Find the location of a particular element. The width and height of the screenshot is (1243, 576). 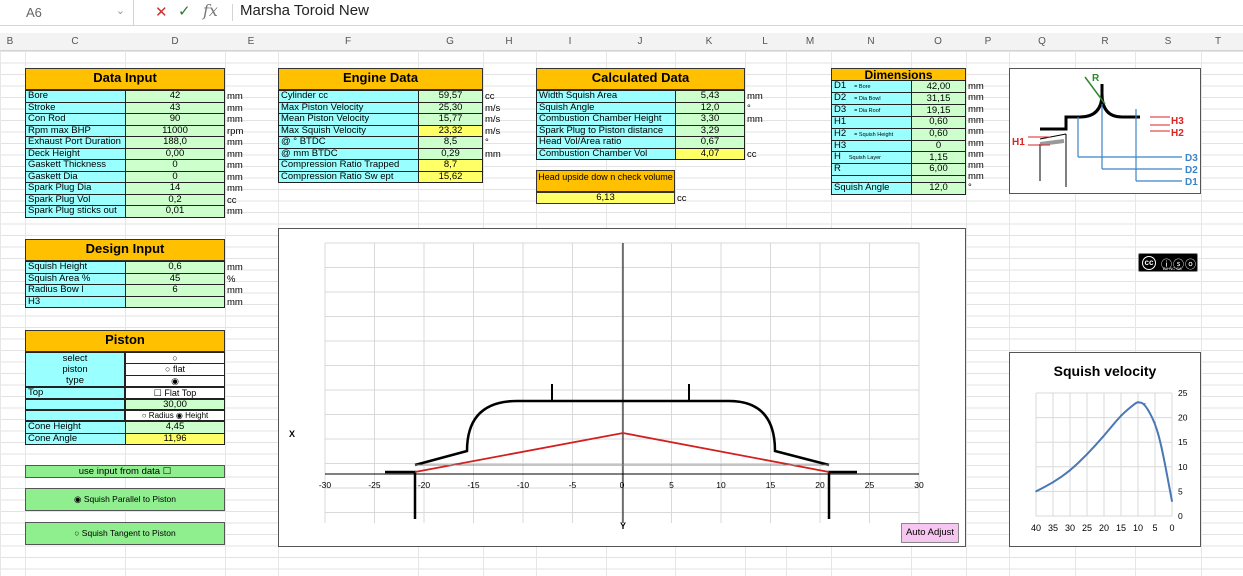

column-header-q: Q is located at coordinates (1042, 41).